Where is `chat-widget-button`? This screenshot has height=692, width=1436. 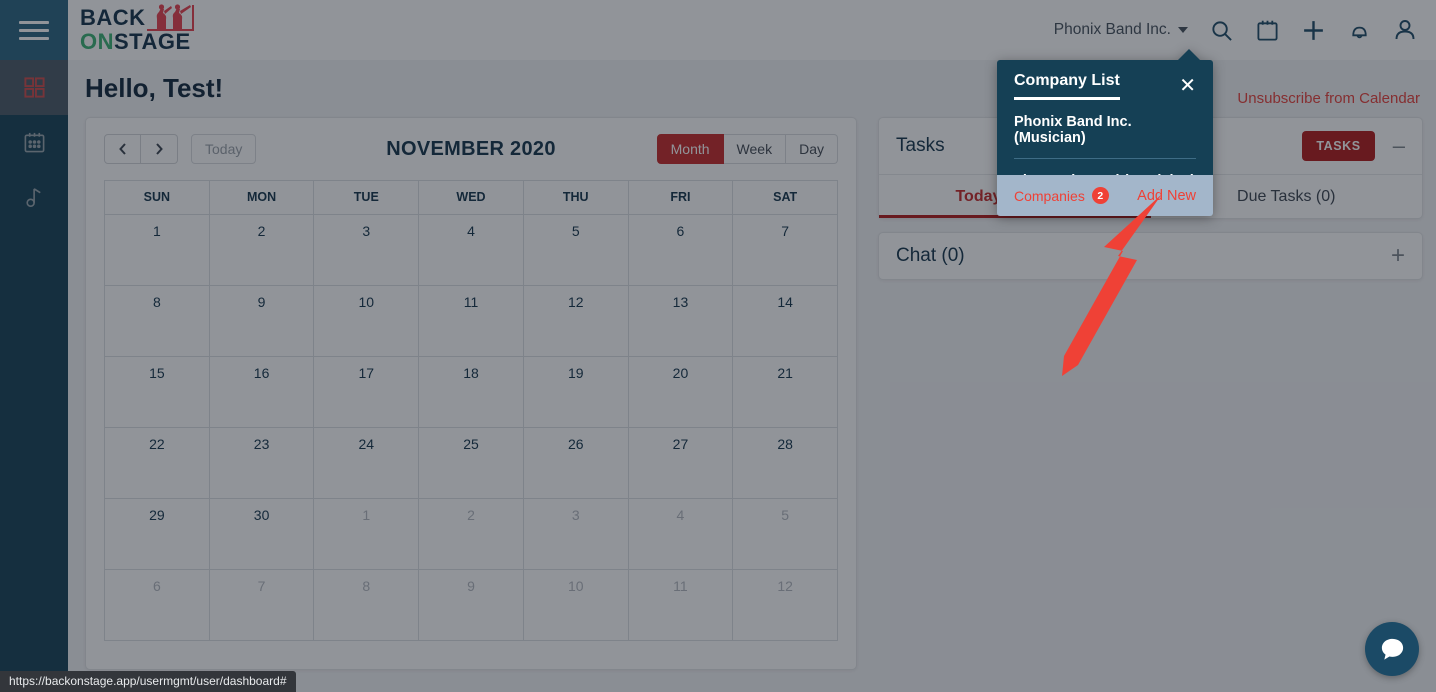 chat-widget-button is located at coordinates (1392, 649).